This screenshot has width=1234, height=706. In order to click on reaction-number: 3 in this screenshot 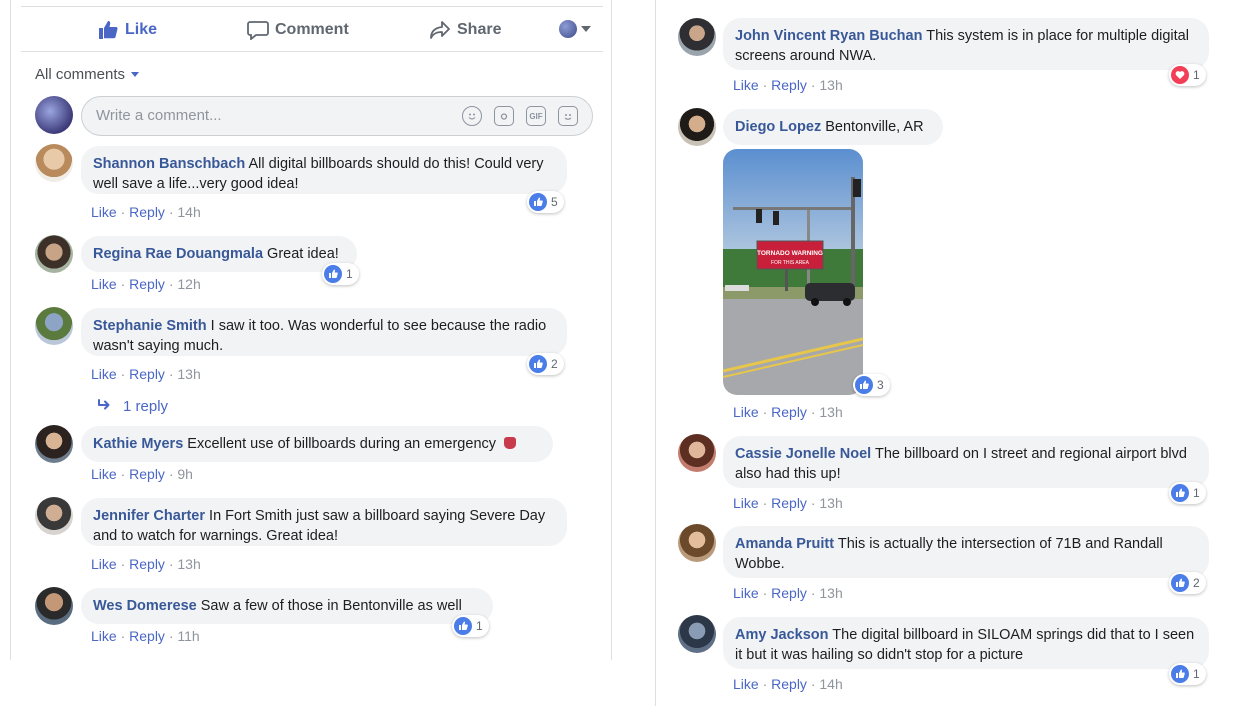, I will do `click(880, 385)`.